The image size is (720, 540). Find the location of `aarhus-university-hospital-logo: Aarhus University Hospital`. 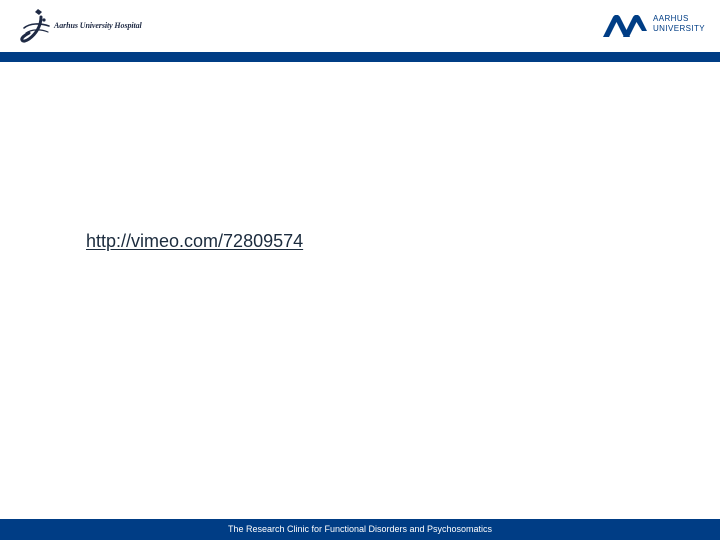

aarhus-university-hospital-logo: Aarhus University Hospital is located at coordinates (95, 26).